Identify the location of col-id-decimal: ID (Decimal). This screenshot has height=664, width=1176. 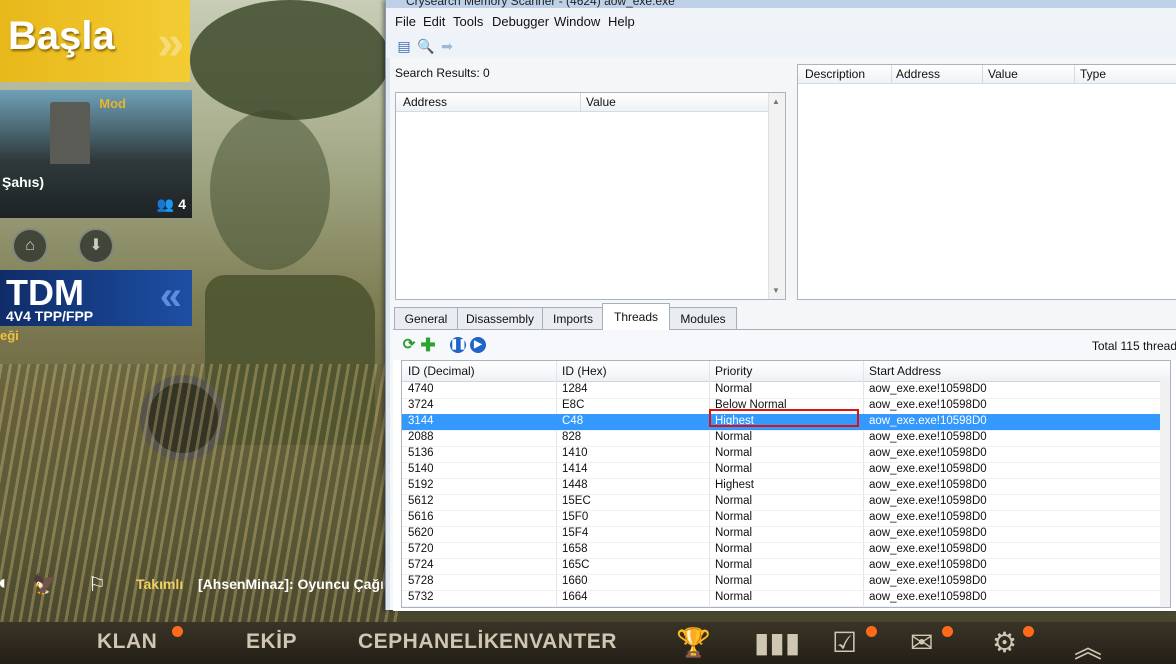
(441, 371).